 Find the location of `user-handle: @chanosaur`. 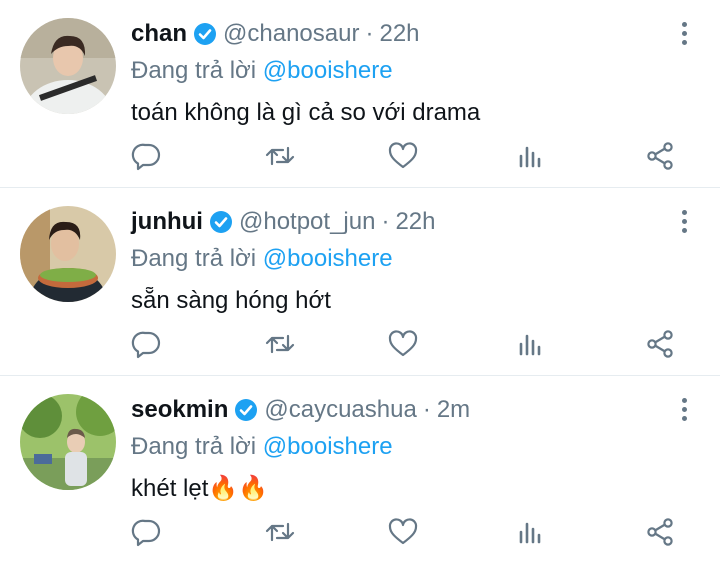

user-handle: @chanosaur is located at coordinates (291, 34).